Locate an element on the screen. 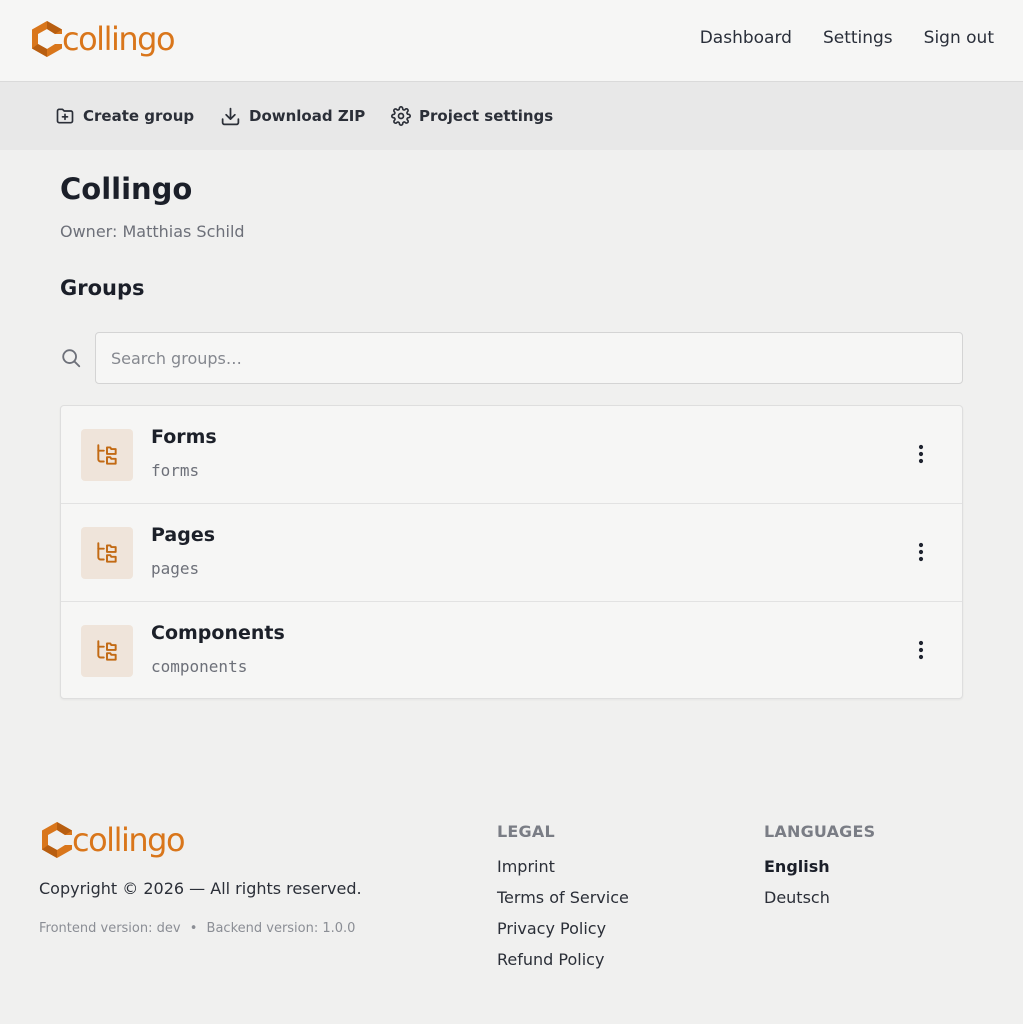 The image size is (1023, 1024). footer-languages-column: LANGUAGES English Deutsch is located at coordinates (819, 870).